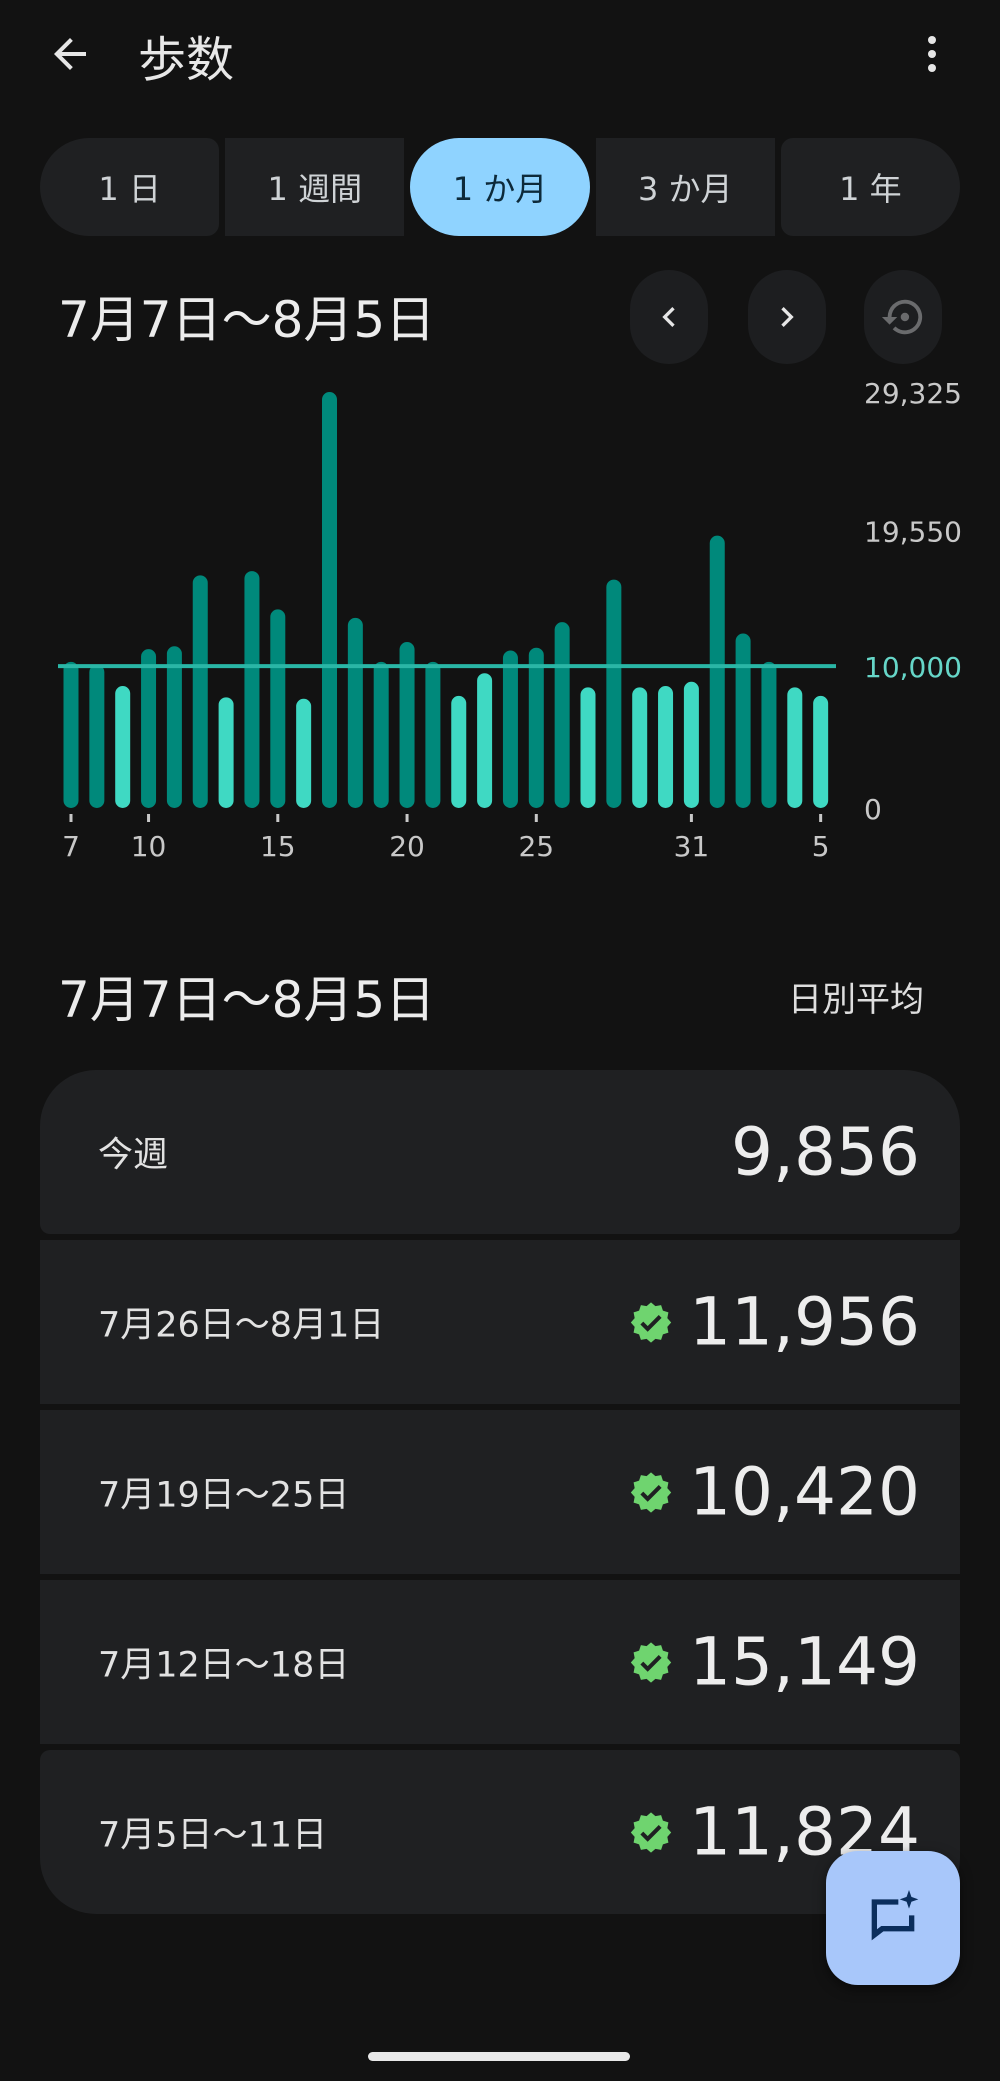  Describe the element at coordinates (224, 1665) in the screenshot. I see `week-label: 7月12日〜18日` at that location.